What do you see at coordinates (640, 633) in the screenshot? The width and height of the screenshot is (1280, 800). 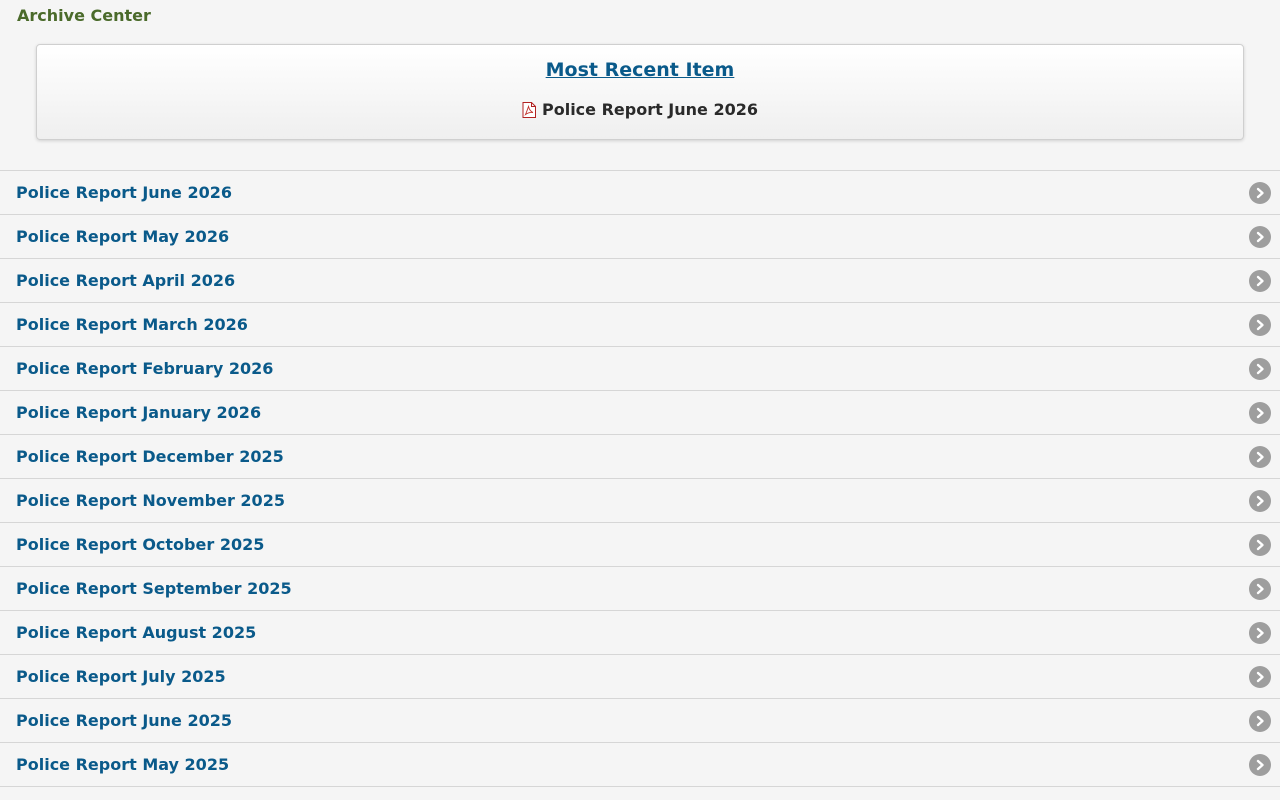 I see `list-item: Police Report August 2025` at bounding box center [640, 633].